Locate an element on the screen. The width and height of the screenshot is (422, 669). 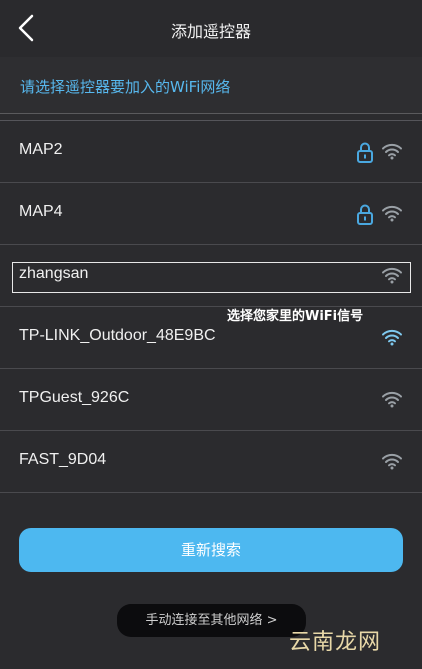
wifi-ssid: TPGuest_926C is located at coordinates (74, 397).